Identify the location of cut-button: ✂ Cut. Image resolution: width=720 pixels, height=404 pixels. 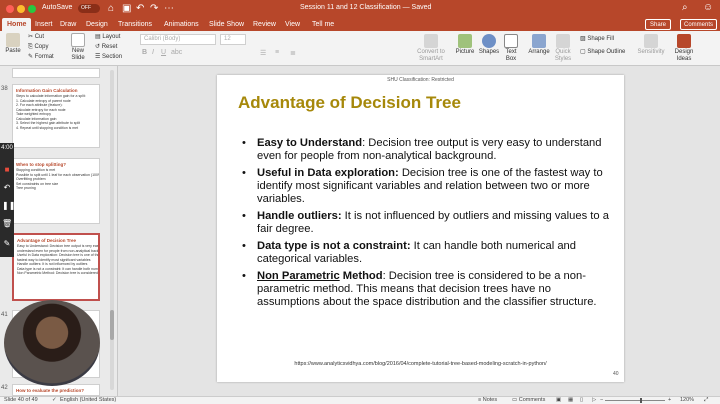
(36, 37).